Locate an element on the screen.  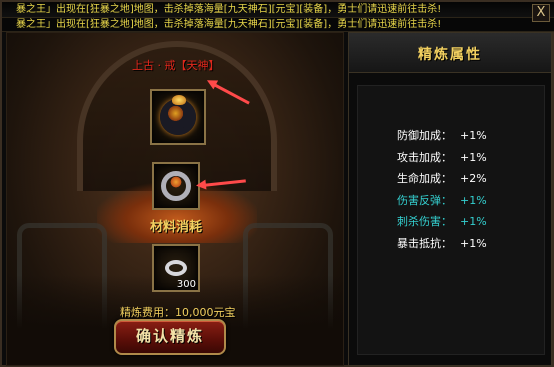
attributes-title: 精炼属性 is located at coordinates (450, 55).